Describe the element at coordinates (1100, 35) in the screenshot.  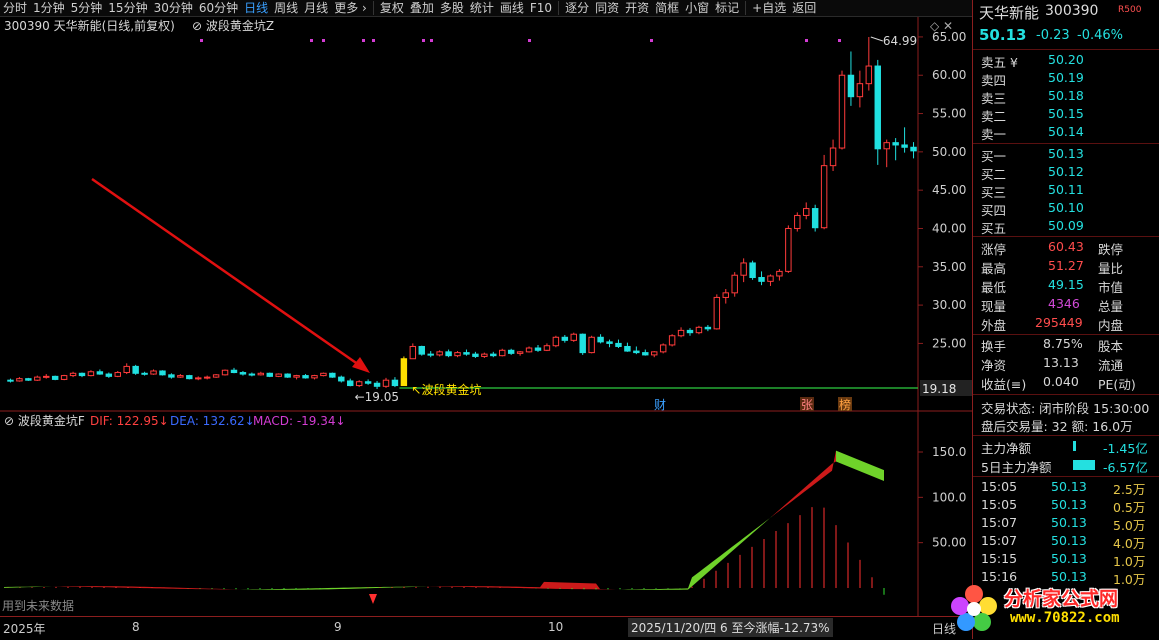
I see `price-change-pct: -0.46%` at that location.